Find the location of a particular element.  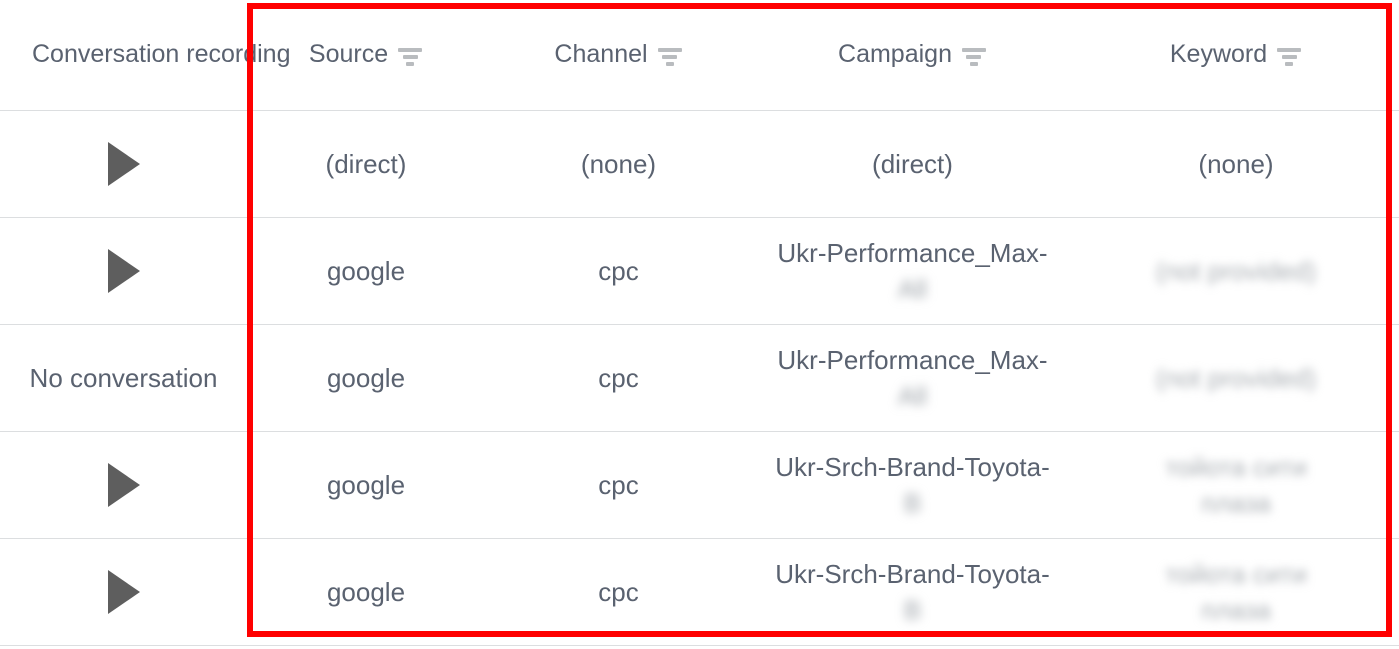

column-header-recording-label: Conversation recording is located at coordinates (161, 54).